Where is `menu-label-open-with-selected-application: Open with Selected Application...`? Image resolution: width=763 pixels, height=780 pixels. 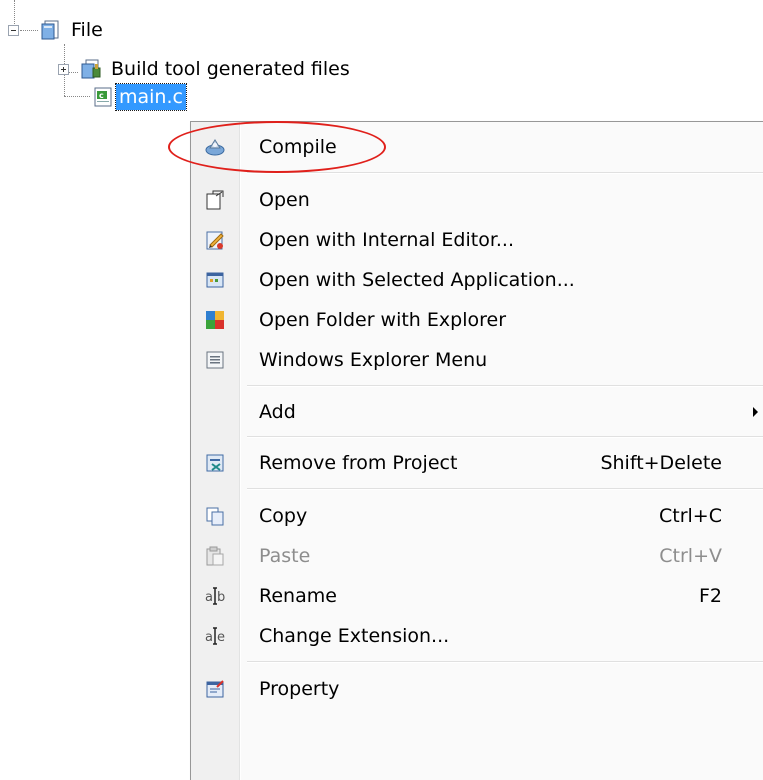 menu-label-open-with-selected-application: Open with Selected Application... is located at coordinates (417, 280).